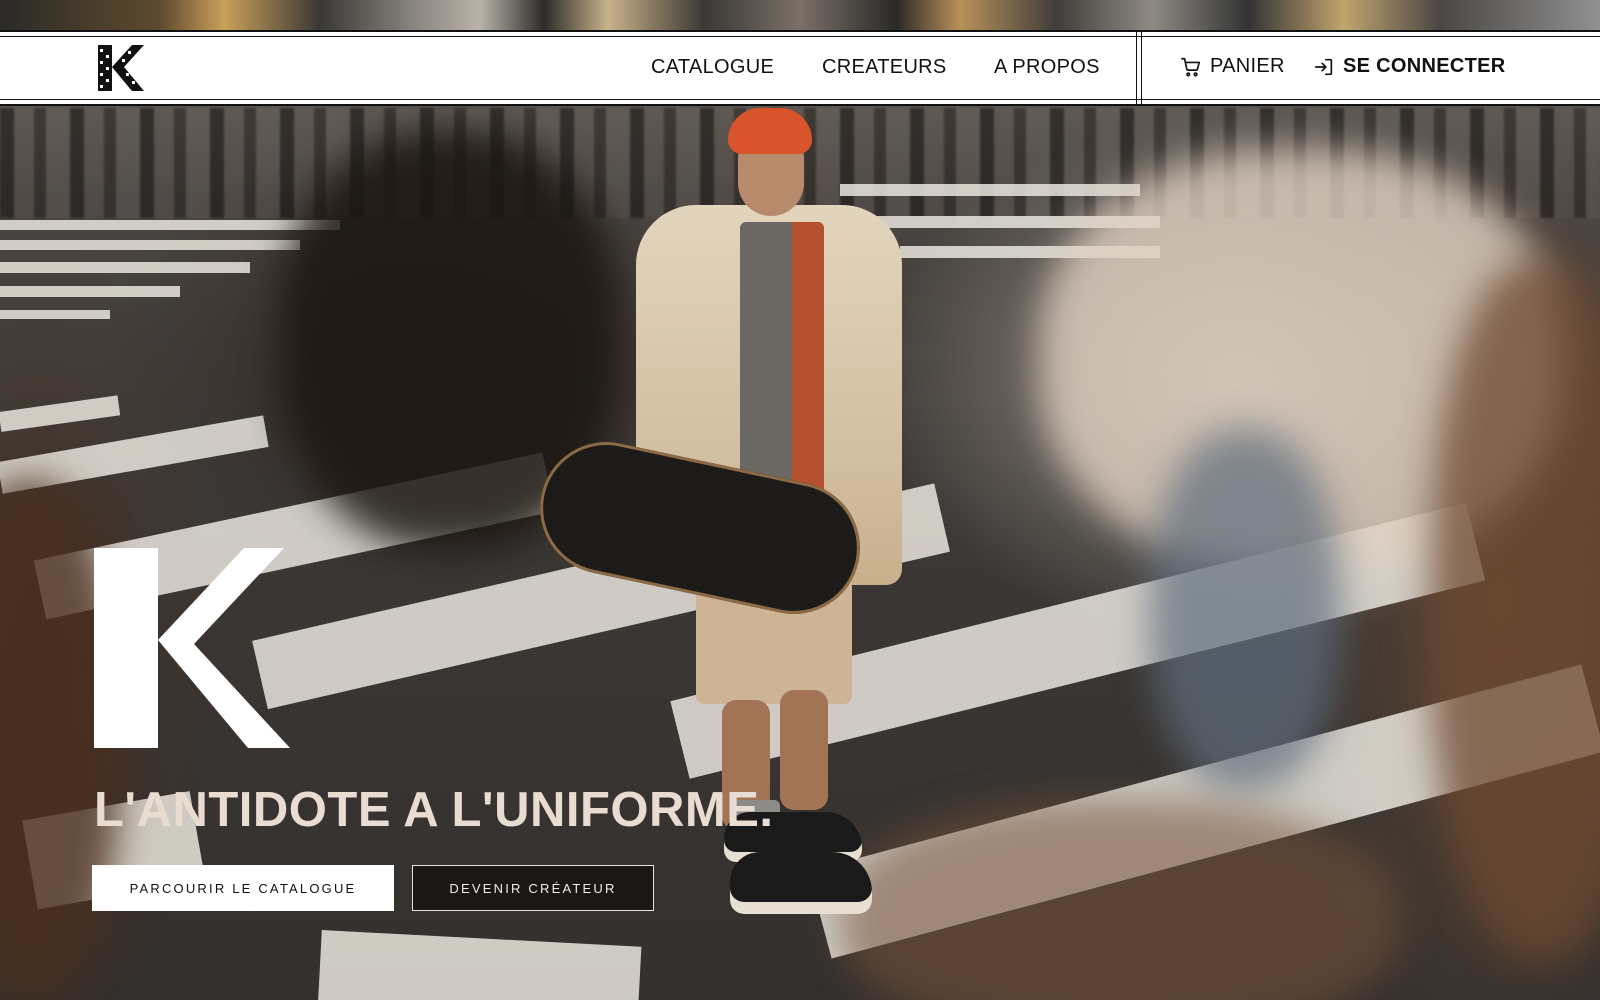 The height and width of the screenshot is (1000, 1600). Describe the element at coordinates (712, 67) in the screenshot. I see `nav-catalogue: CATALOGUE` at that location.